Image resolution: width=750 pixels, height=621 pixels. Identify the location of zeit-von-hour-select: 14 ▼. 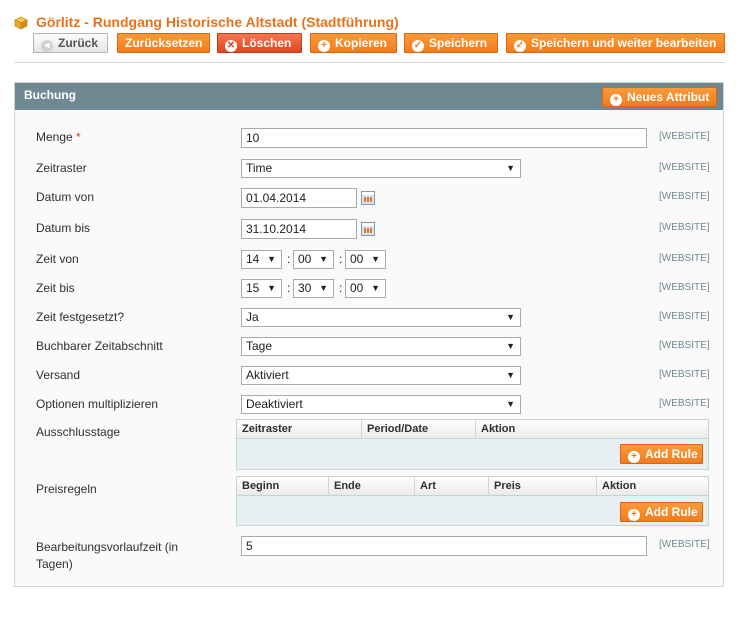
(261, 259).